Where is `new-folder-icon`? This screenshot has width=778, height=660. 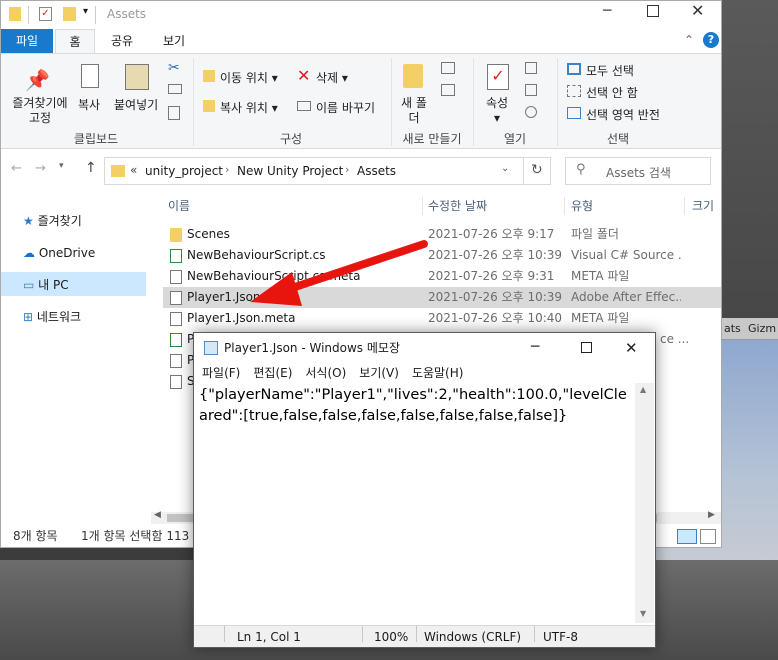 new-folder-icon is located at coordinates (413, 76).